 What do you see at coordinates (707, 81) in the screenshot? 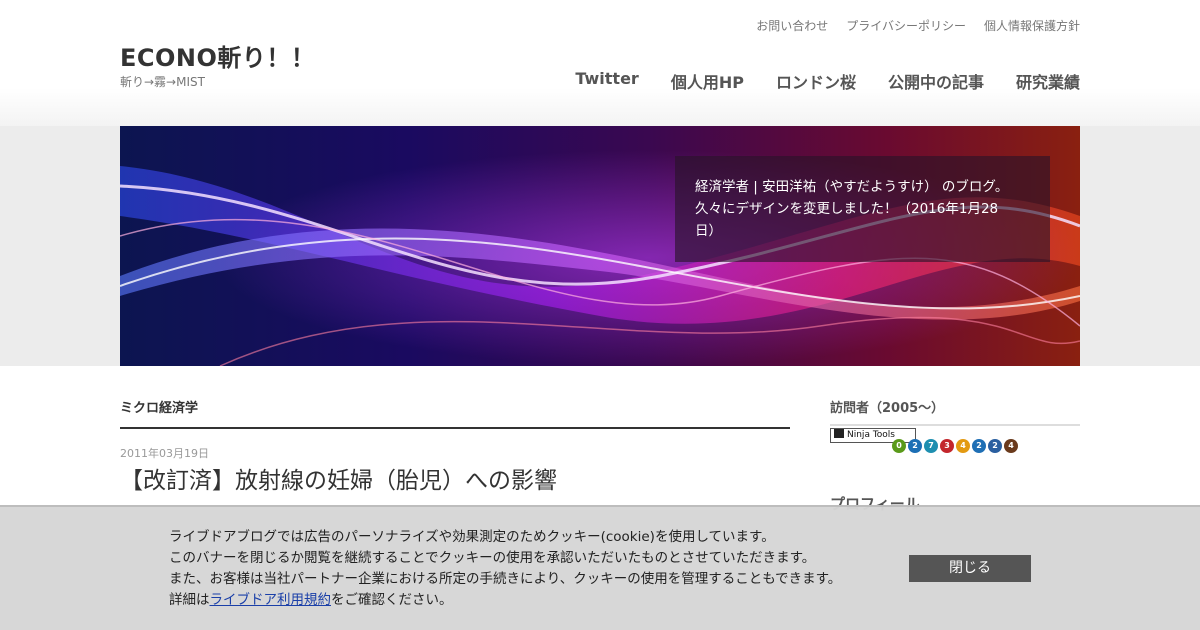
I see `nav-item-personal-hp: 個人用HP` at bounding box center [707, 81].